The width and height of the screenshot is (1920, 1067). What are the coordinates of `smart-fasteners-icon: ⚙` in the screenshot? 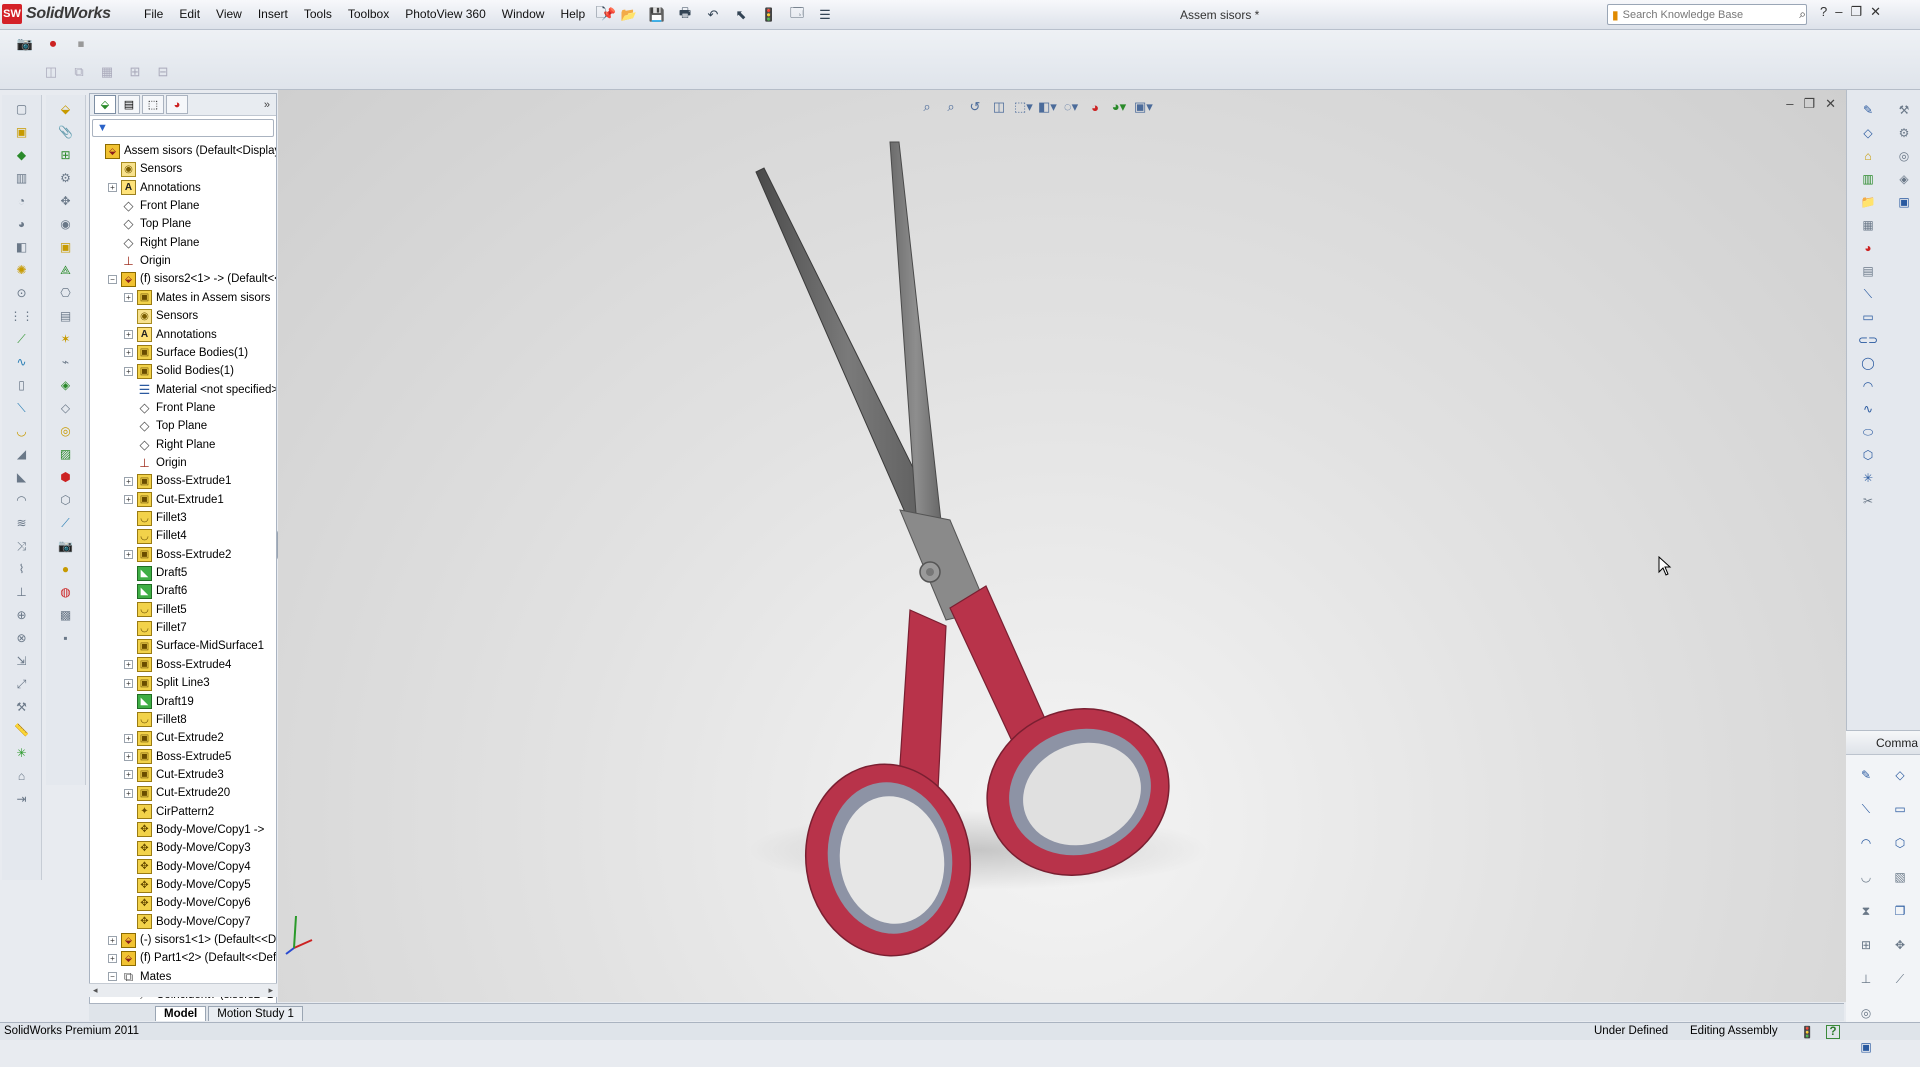 It's located at (66, 178).